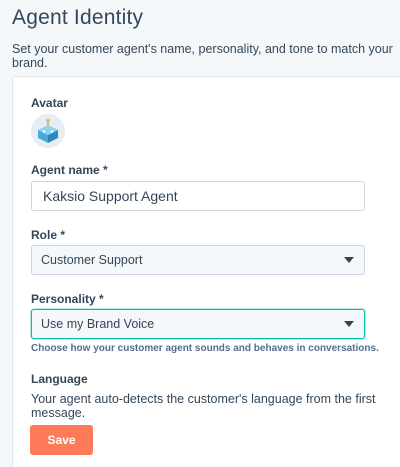  Describe the element at coordinates (198, 260) in the screenshot. I see `role-select: Customer Support` at that location.